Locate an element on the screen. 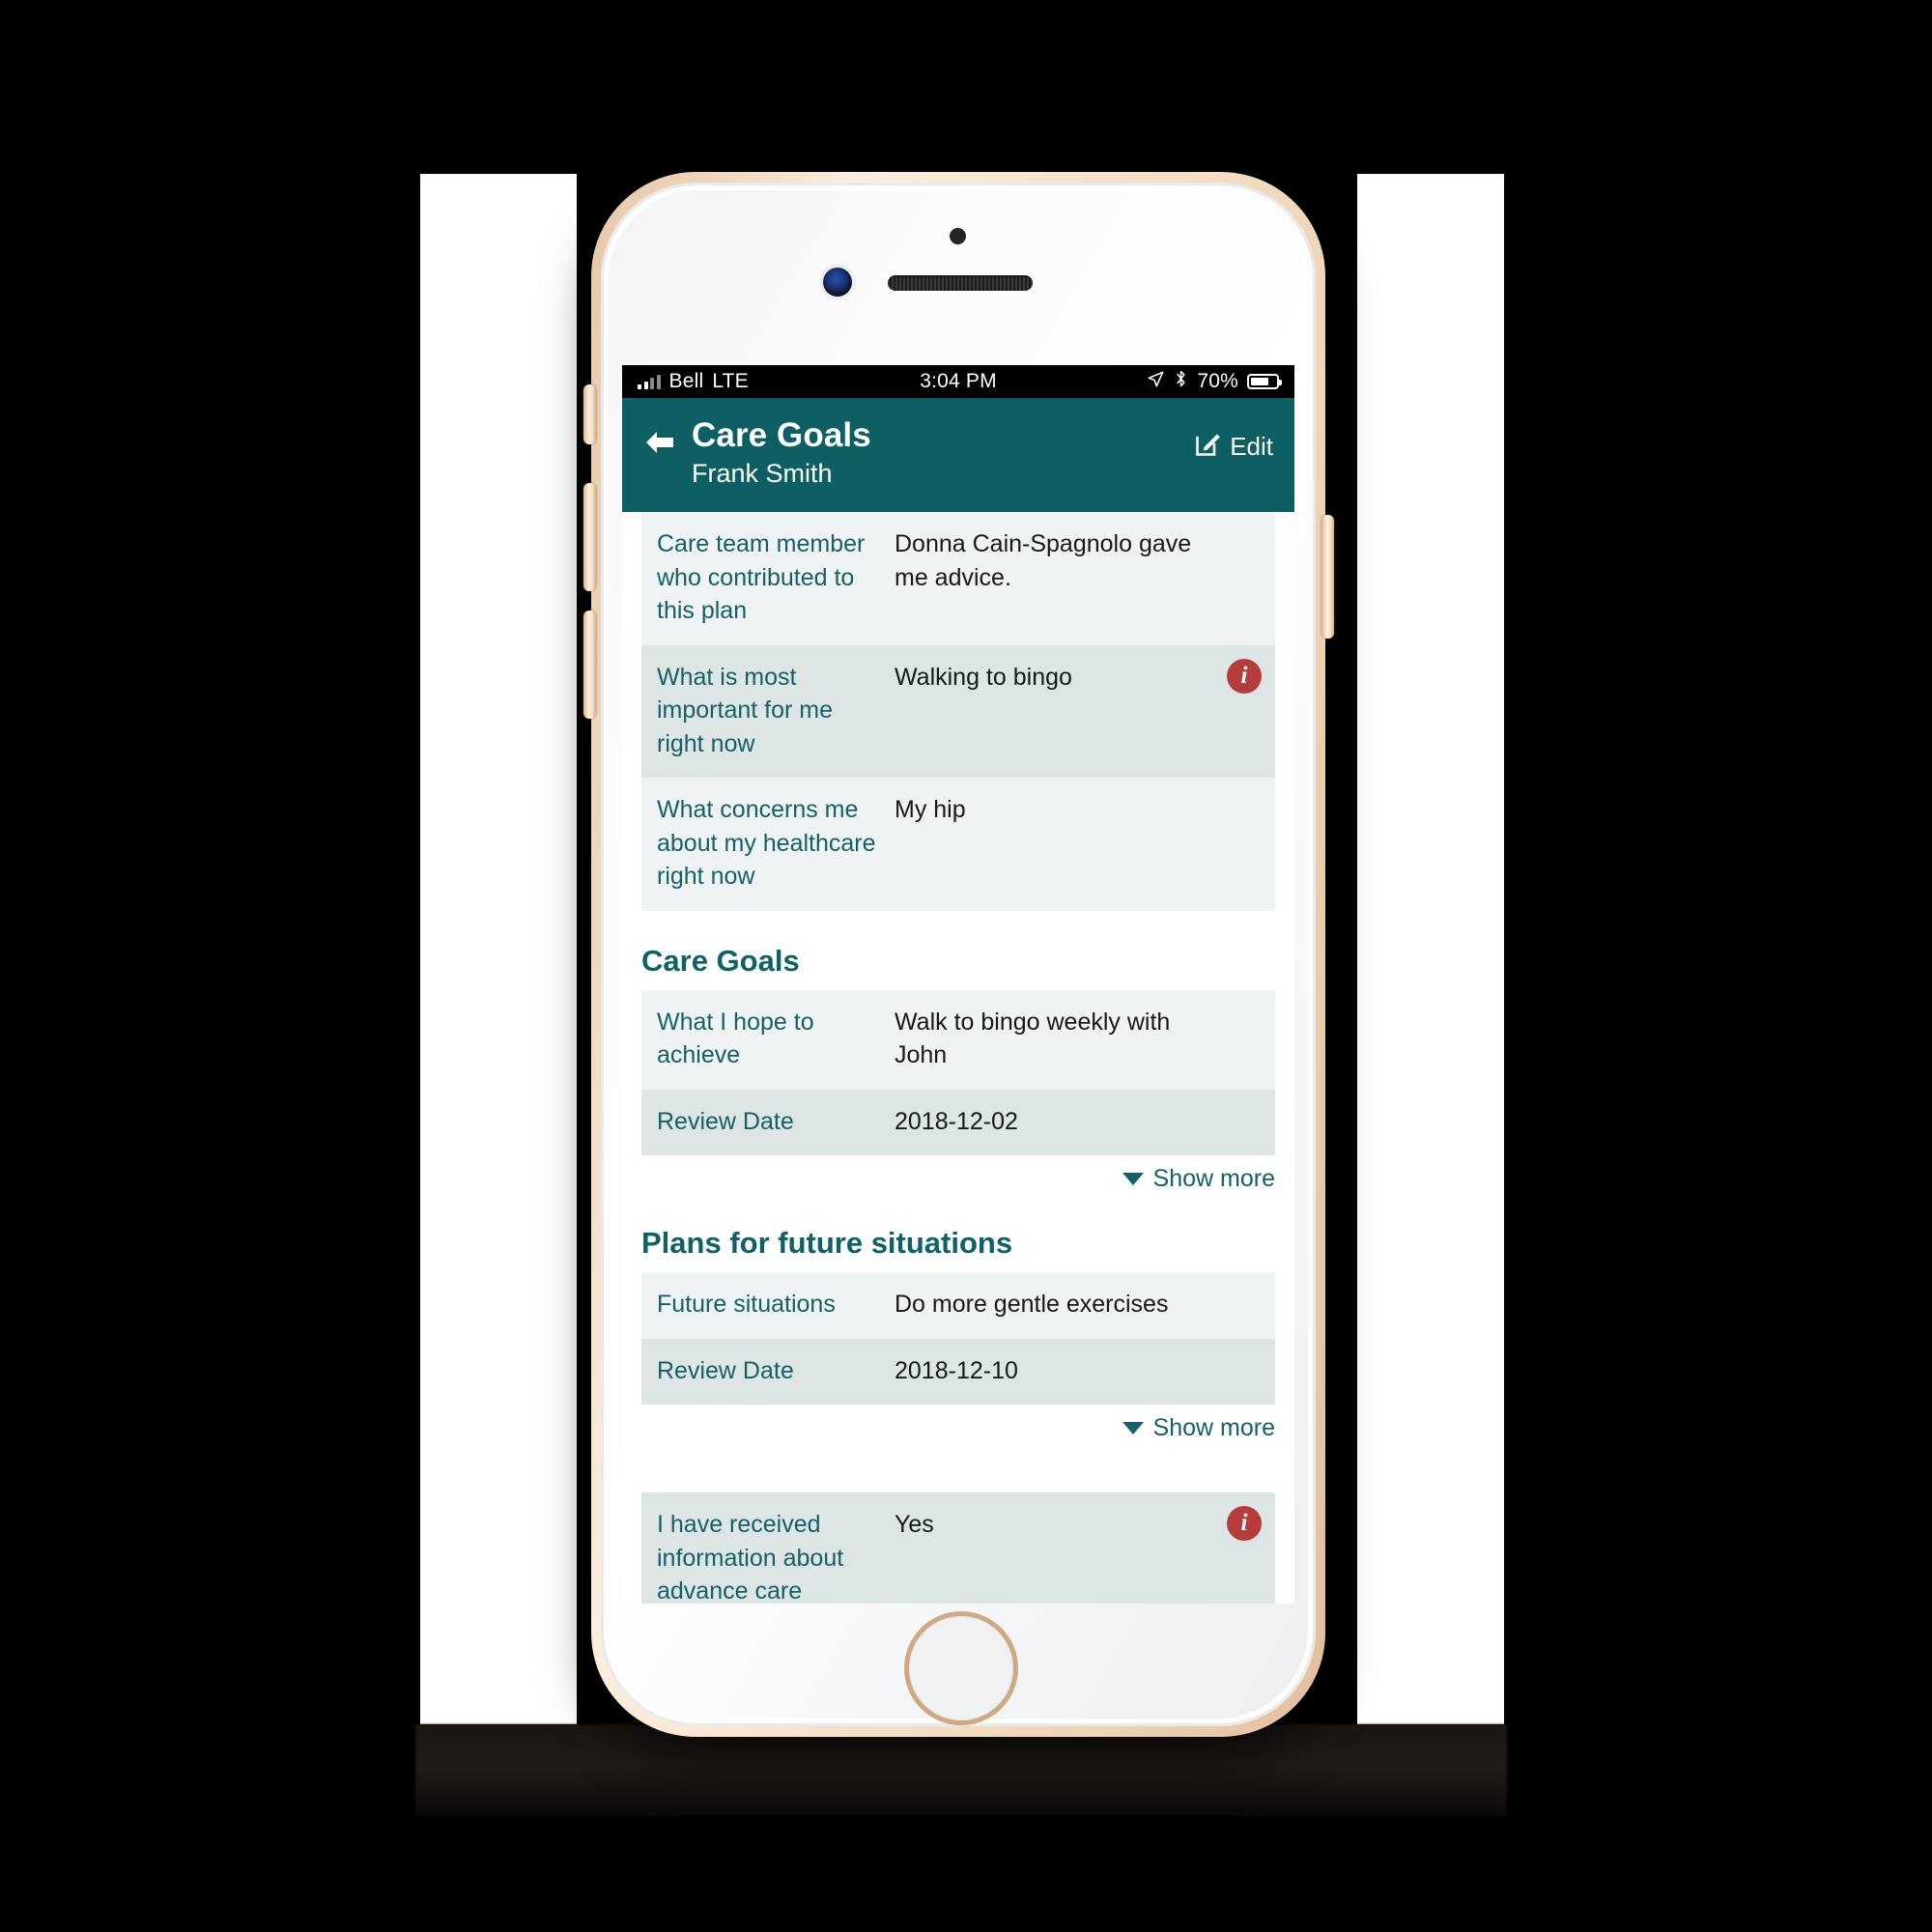  status-bar-right: 70% is located at coordinates (1214, 381).